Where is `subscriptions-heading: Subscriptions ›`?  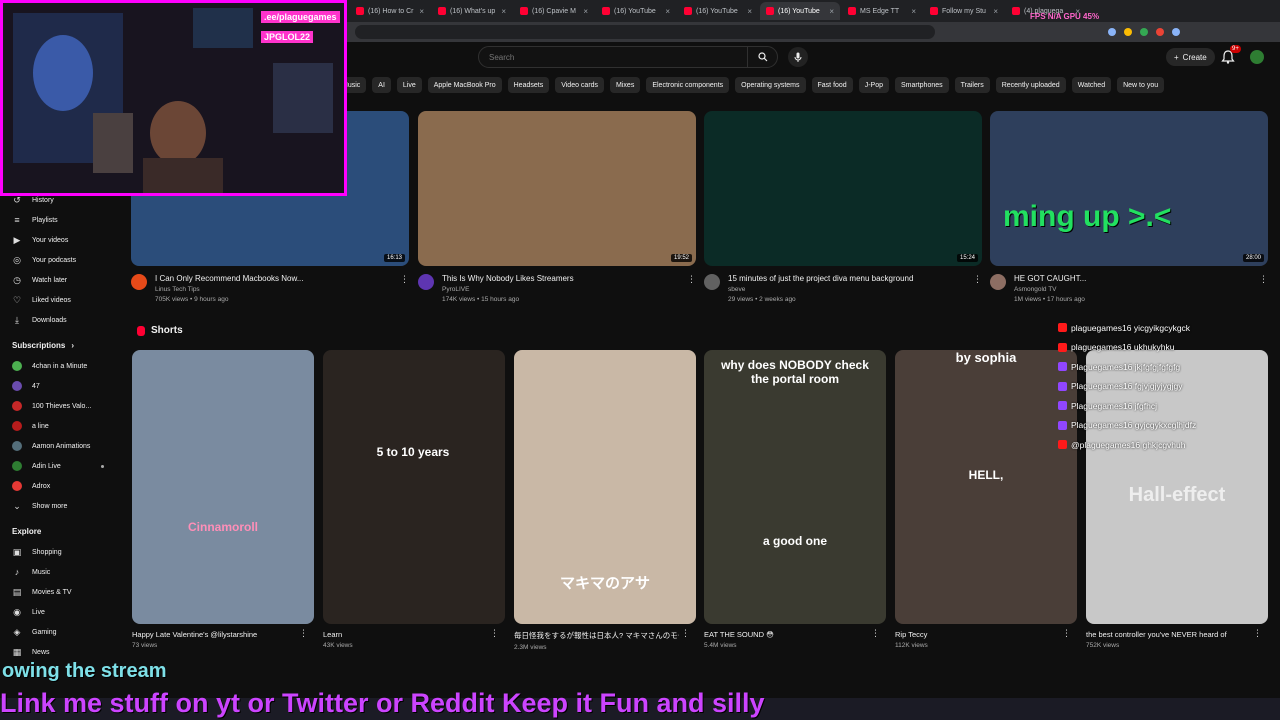 subscriptions-heading: Subscriptions › is located at coordinates (60, 345).